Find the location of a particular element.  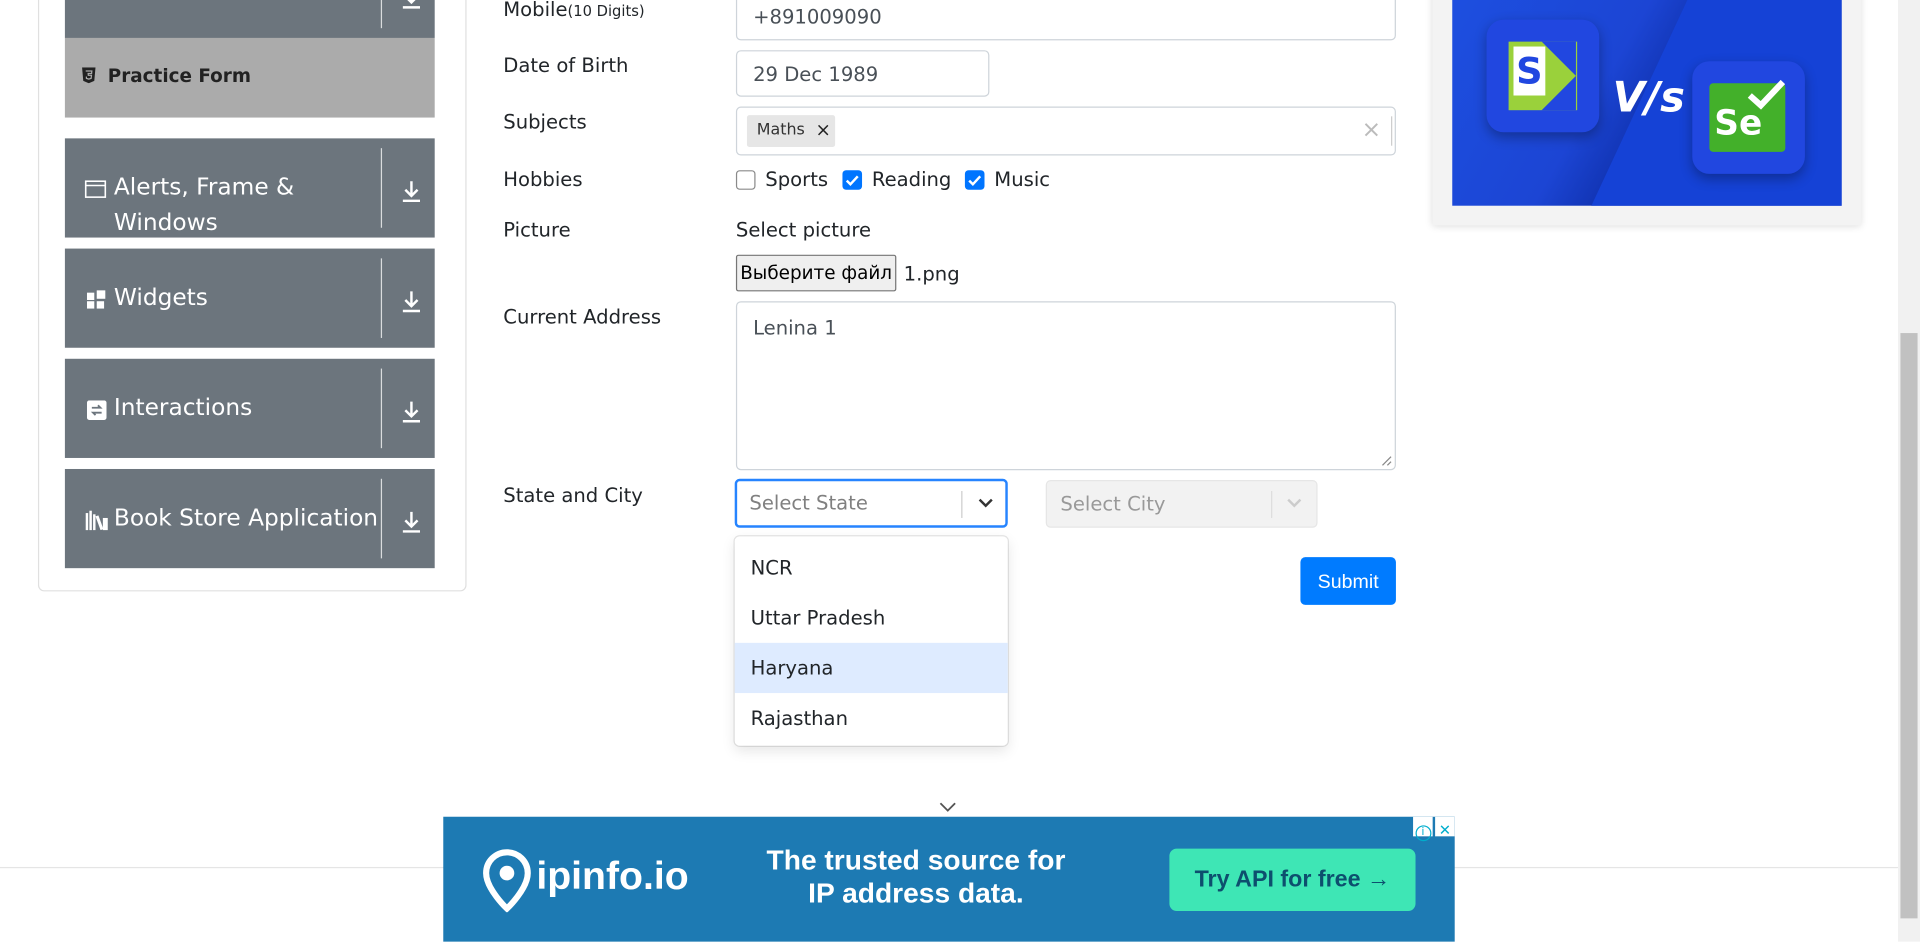

music-label: Music is located at coordinates (1022, 179).